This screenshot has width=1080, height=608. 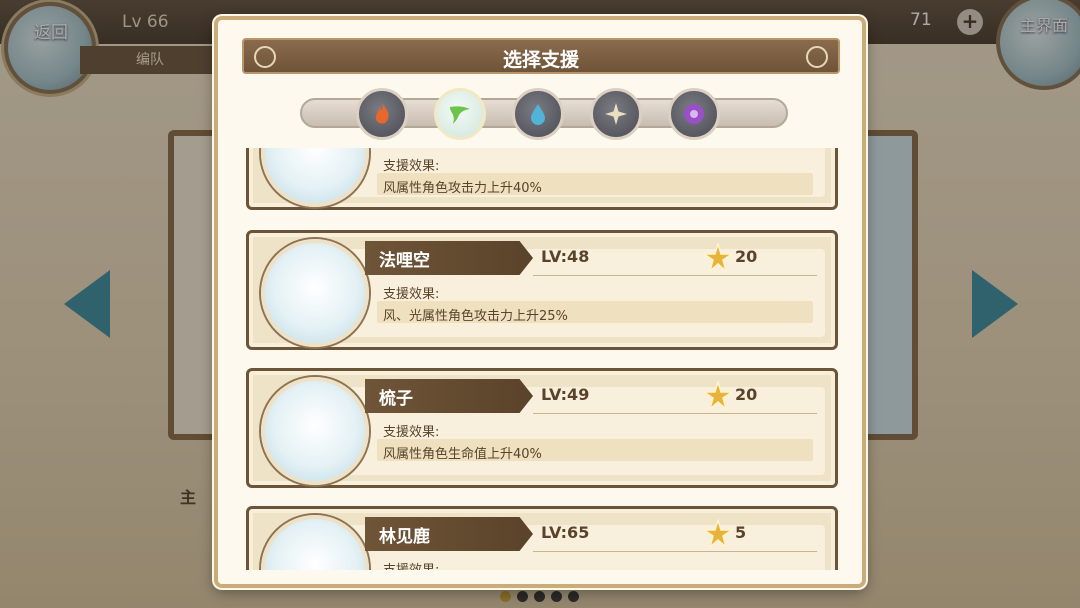 I want to click on effect-text: 风、光属性角色攻击力上升25%, so click(x=475, y=316).